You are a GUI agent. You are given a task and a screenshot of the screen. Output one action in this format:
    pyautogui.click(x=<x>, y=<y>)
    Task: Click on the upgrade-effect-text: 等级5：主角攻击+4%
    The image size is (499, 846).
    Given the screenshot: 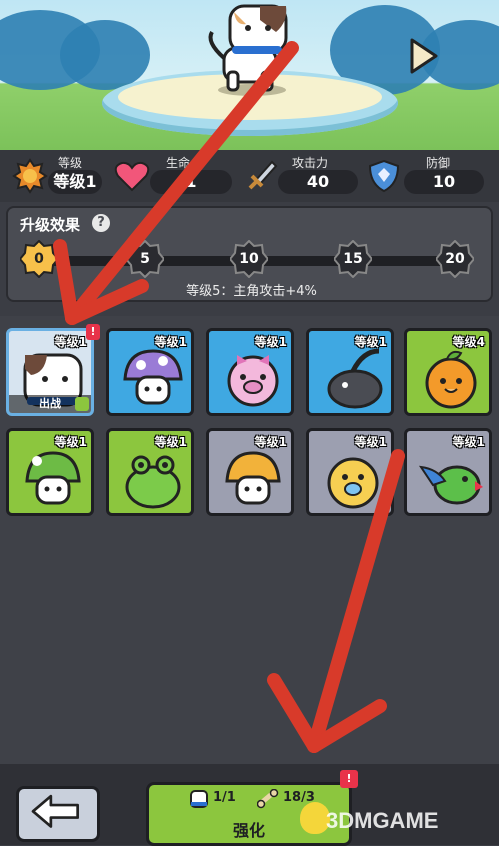 What is the action you would take?
    pyautogui.click(x=251, y=291)
    